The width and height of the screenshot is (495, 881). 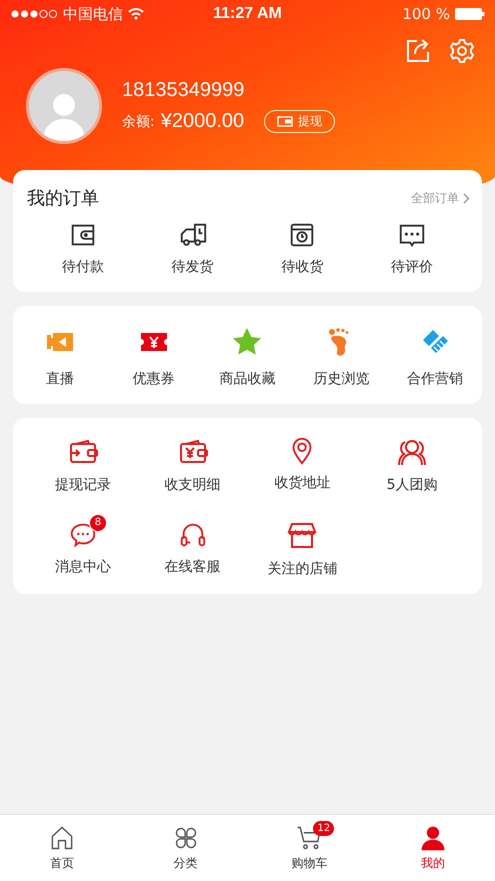 What do you see at coordinates (153, 379) in the screenshot?
I see `menu-item-label: 优惠券` at bounding box center [153, 379].